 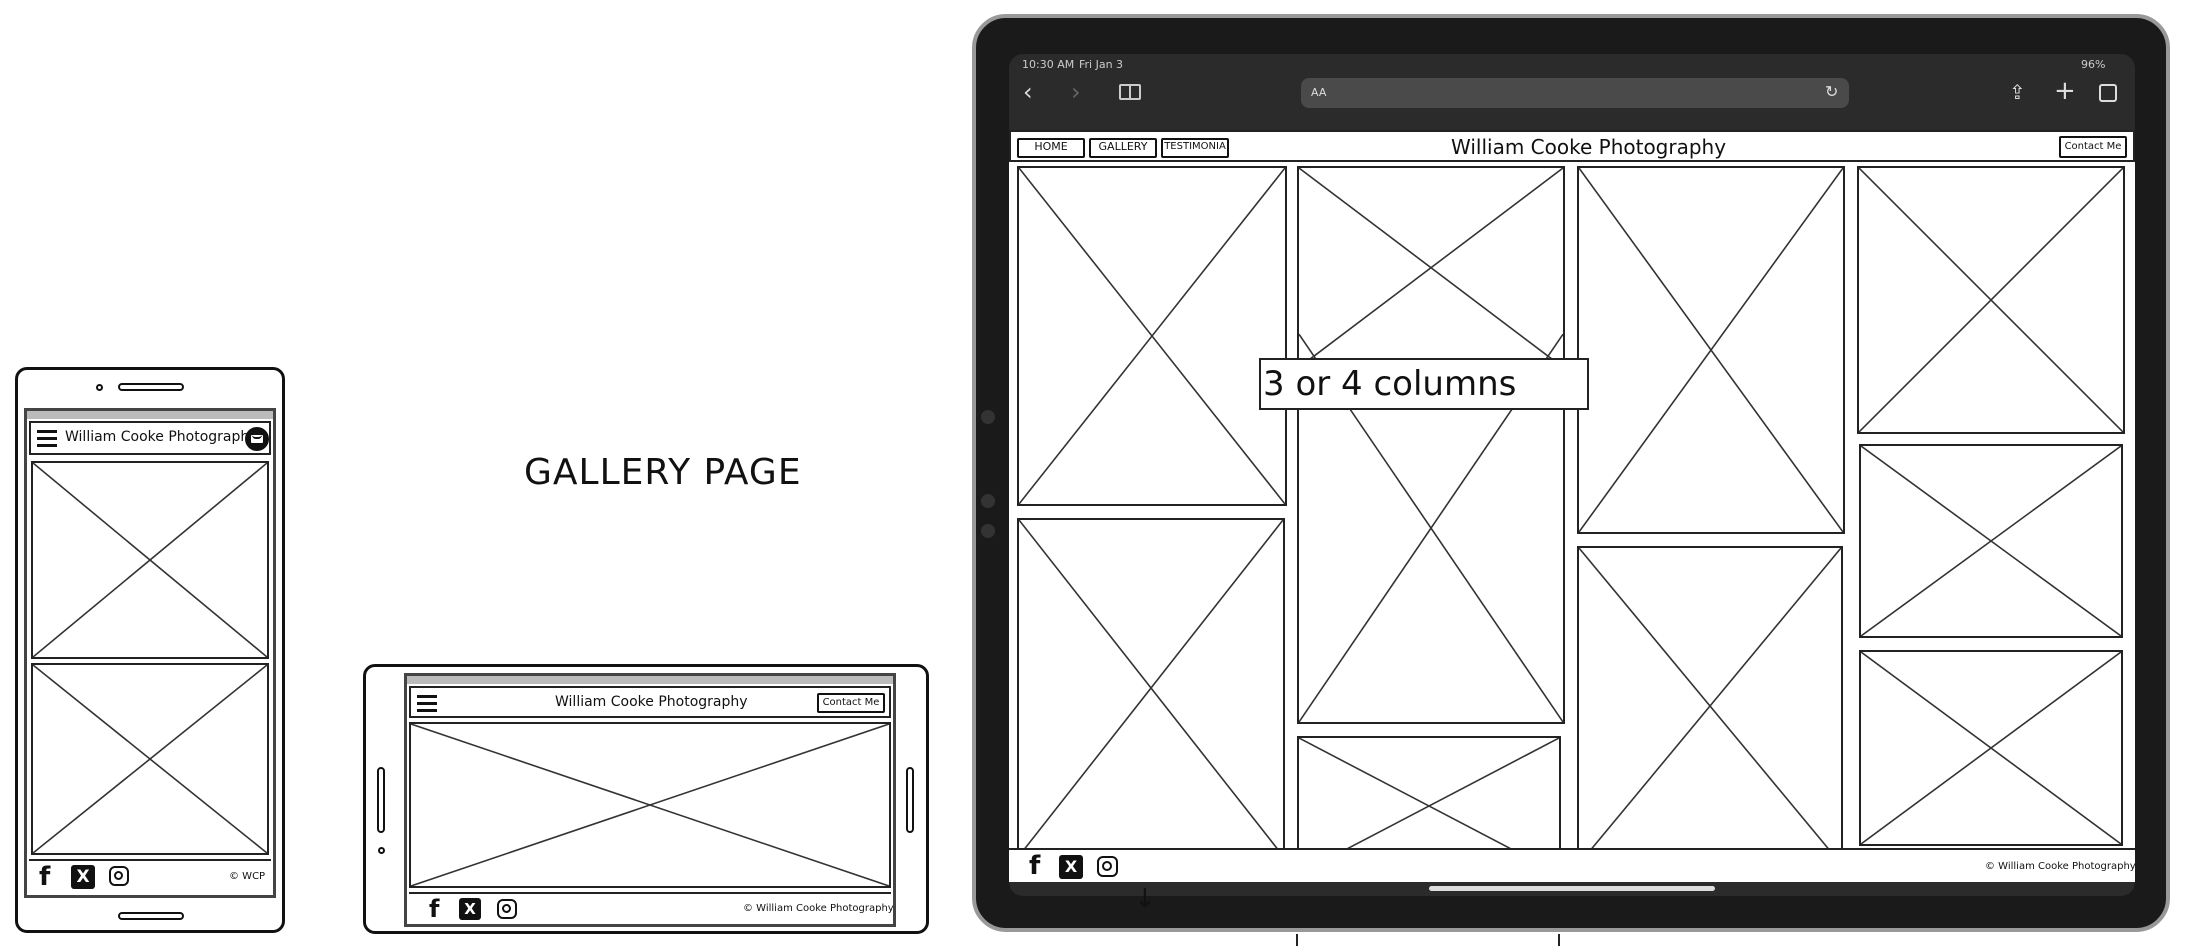 I want to click on address-bar-text-size: AA, so click(x=1318, y=92).